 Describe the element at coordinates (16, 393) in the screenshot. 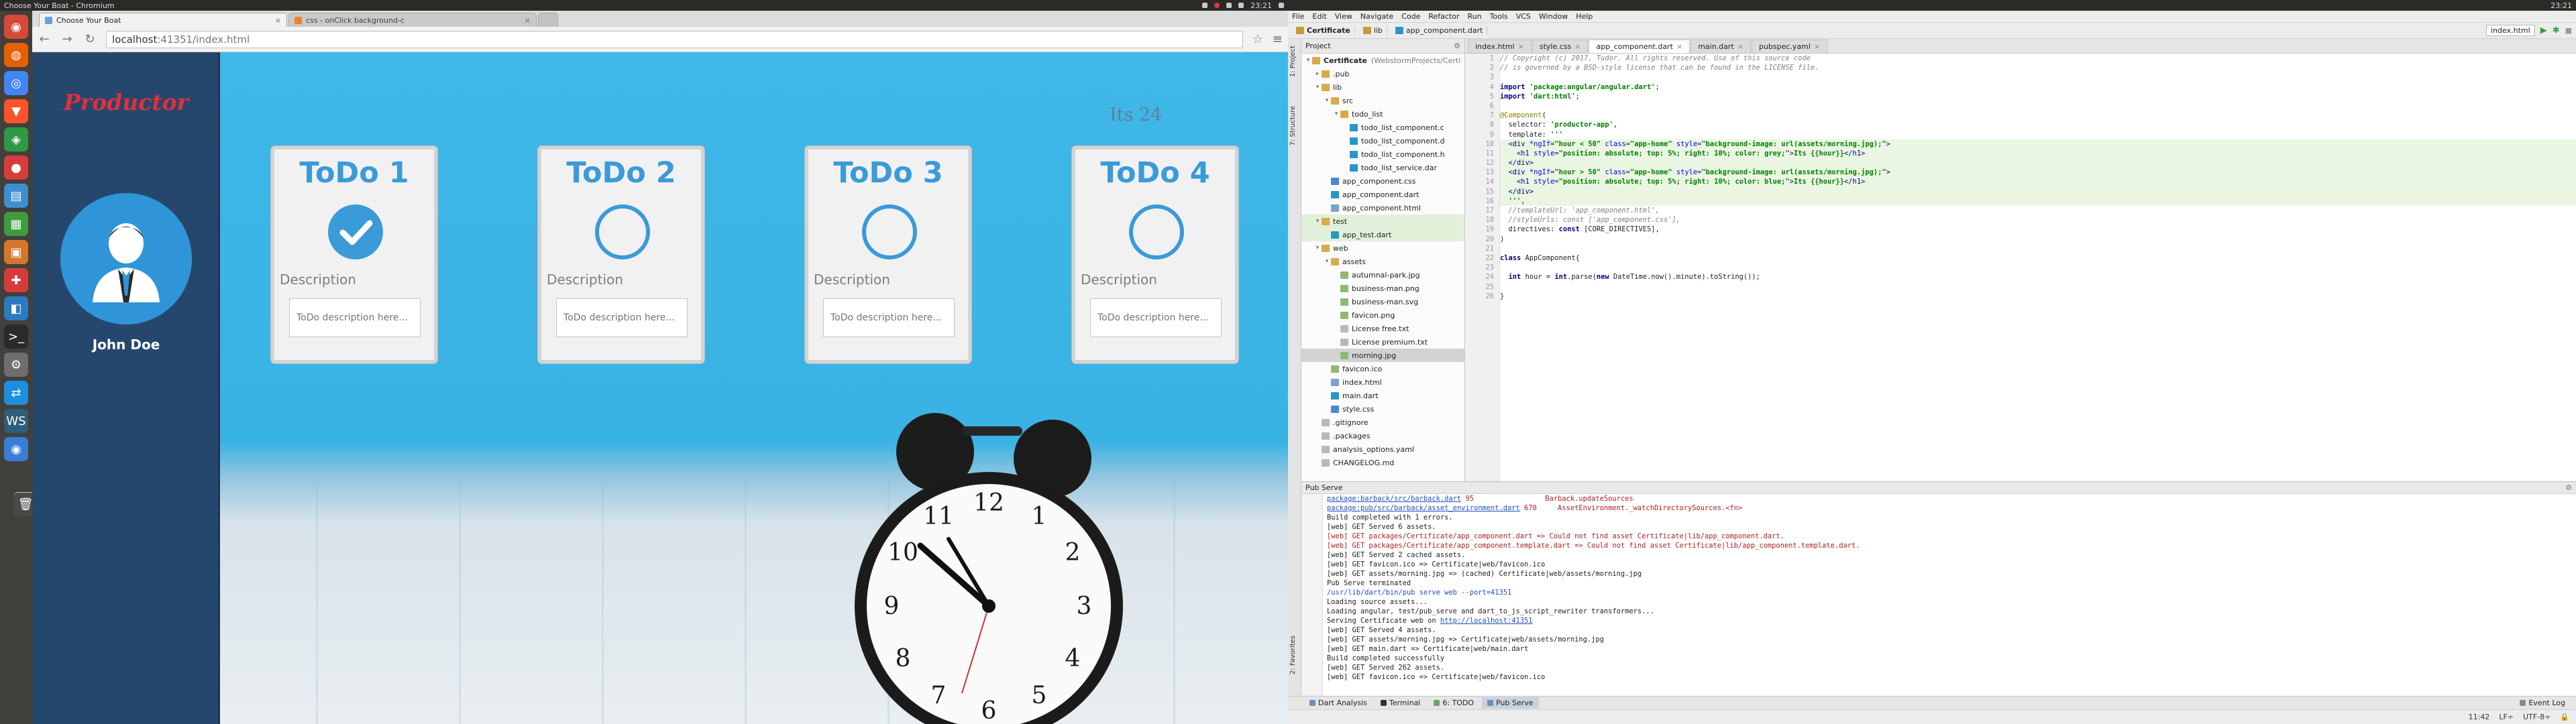

I see `teamviewer-icon: ⇄` at that location.